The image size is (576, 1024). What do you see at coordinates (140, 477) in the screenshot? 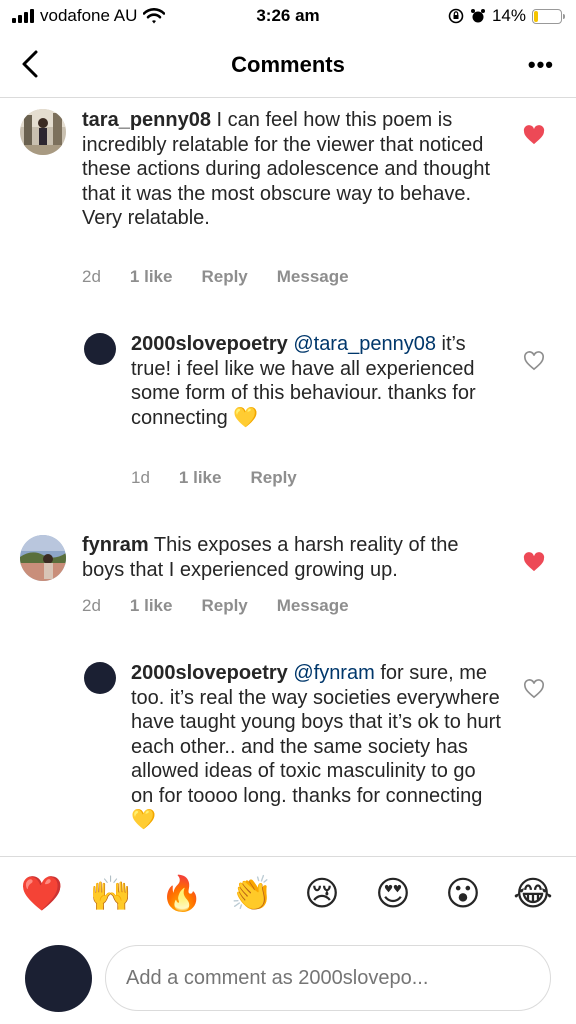
I see `comment-time: 1d` at bounding box center [140, 477].